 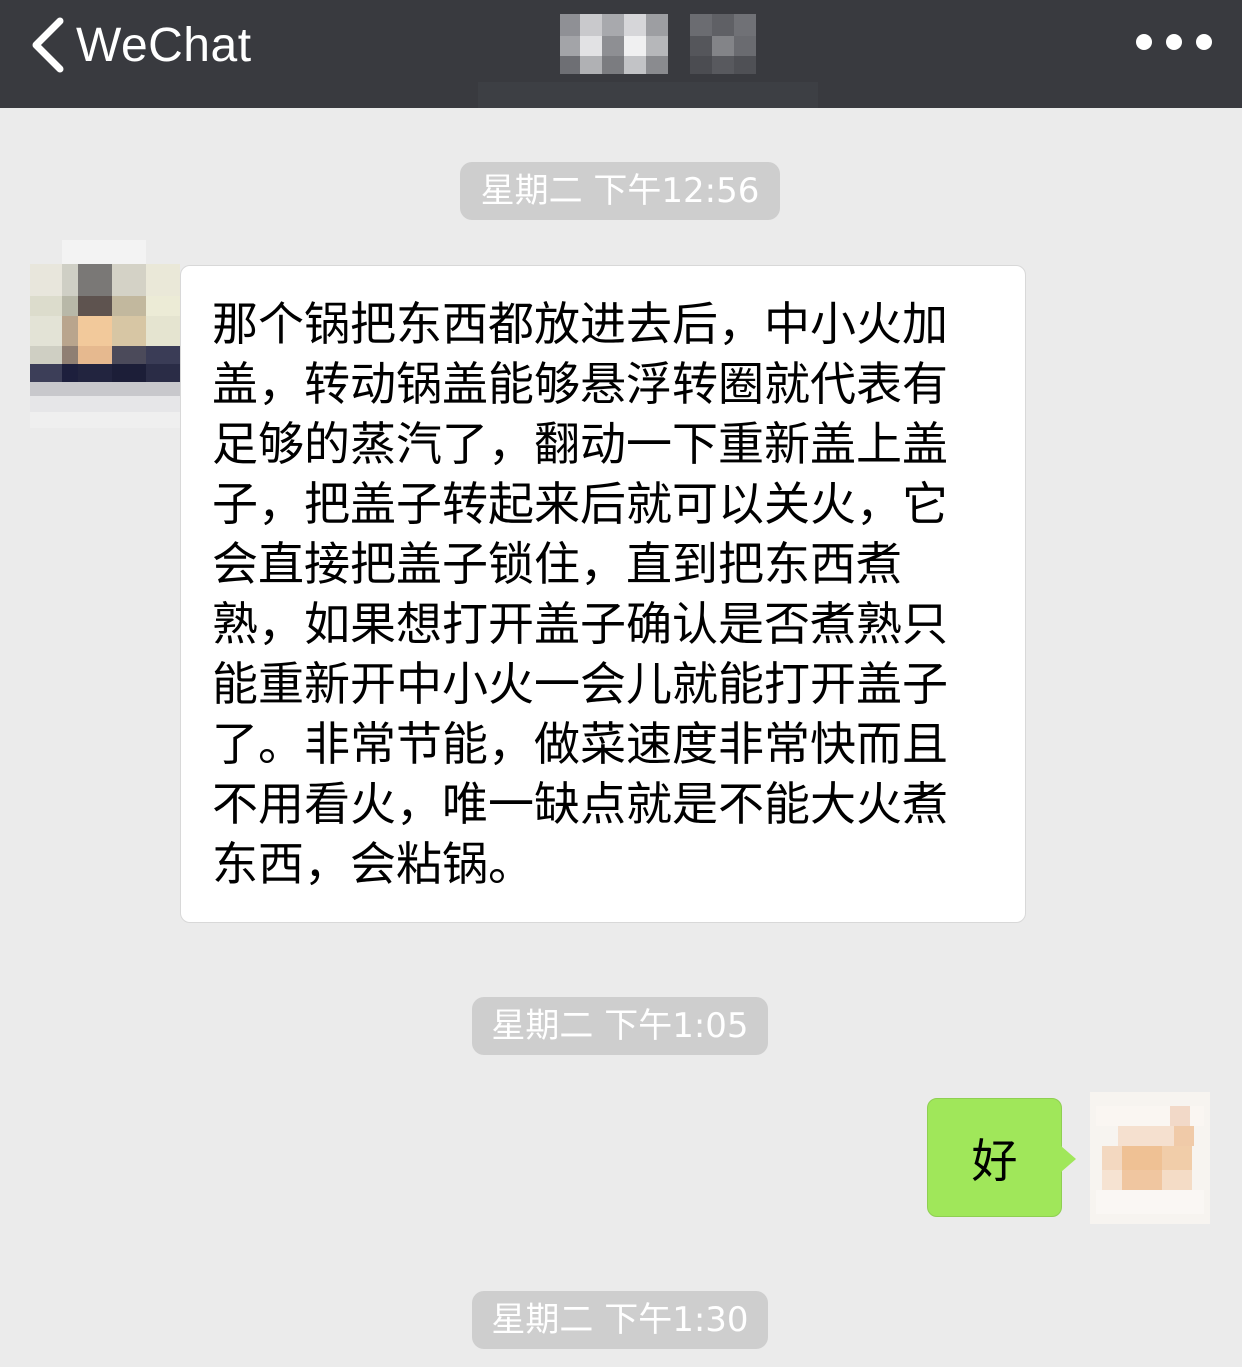 I want to click on bubble-tail, so click(x=1068, y=1159).